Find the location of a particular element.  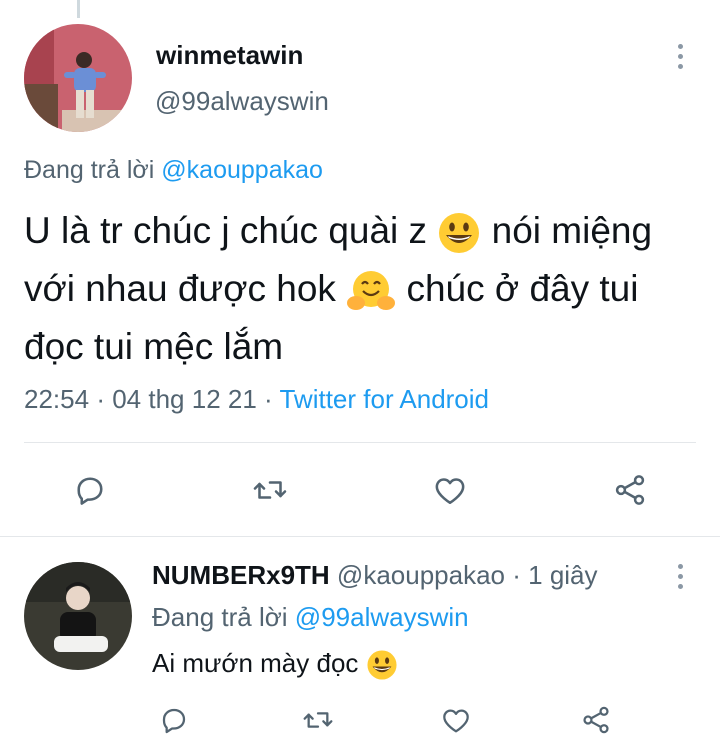

reply-time: 1 giây is located at coordinates (562, 575).